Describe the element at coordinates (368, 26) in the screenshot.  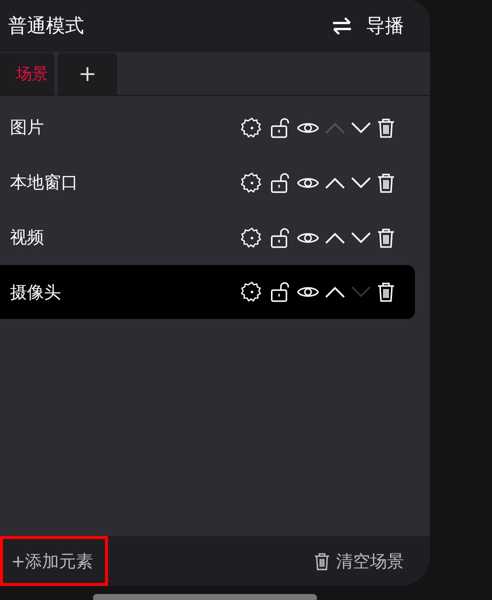
I see `switch-button: 导播` at that location.